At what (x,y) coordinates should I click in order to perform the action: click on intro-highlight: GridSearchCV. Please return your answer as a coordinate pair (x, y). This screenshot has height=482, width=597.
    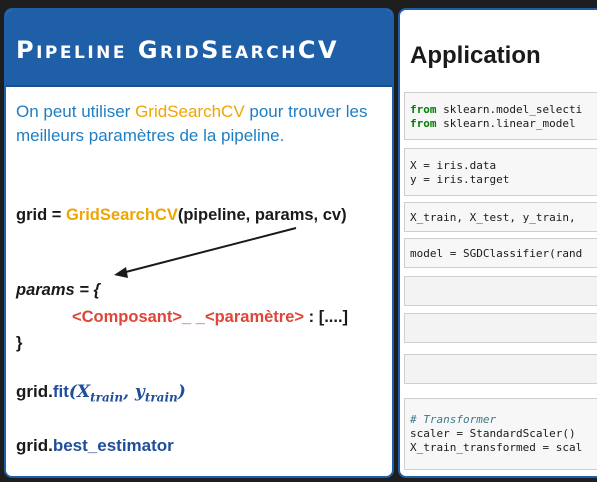
    Looking at the image, I should click on (190, 111).